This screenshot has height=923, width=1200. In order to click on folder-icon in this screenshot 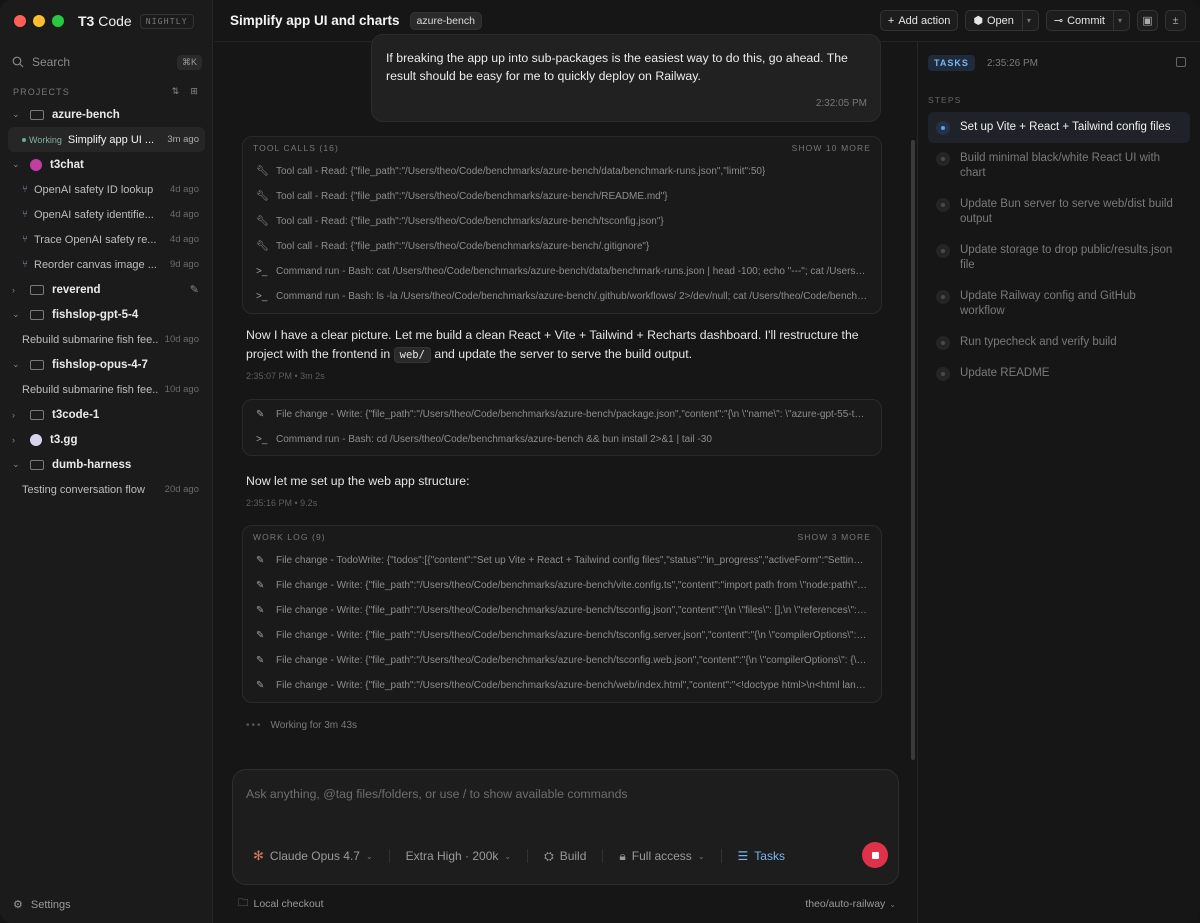, I will do `click(37, 464)`.